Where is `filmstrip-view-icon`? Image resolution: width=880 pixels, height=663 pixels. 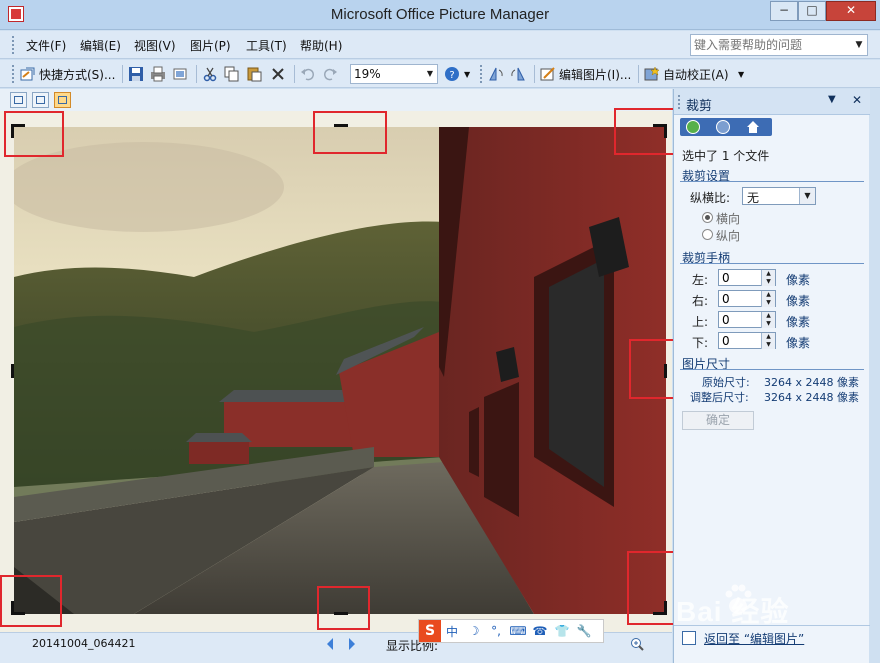
filmstrip-view-icon is located at coordinates (40, 100).